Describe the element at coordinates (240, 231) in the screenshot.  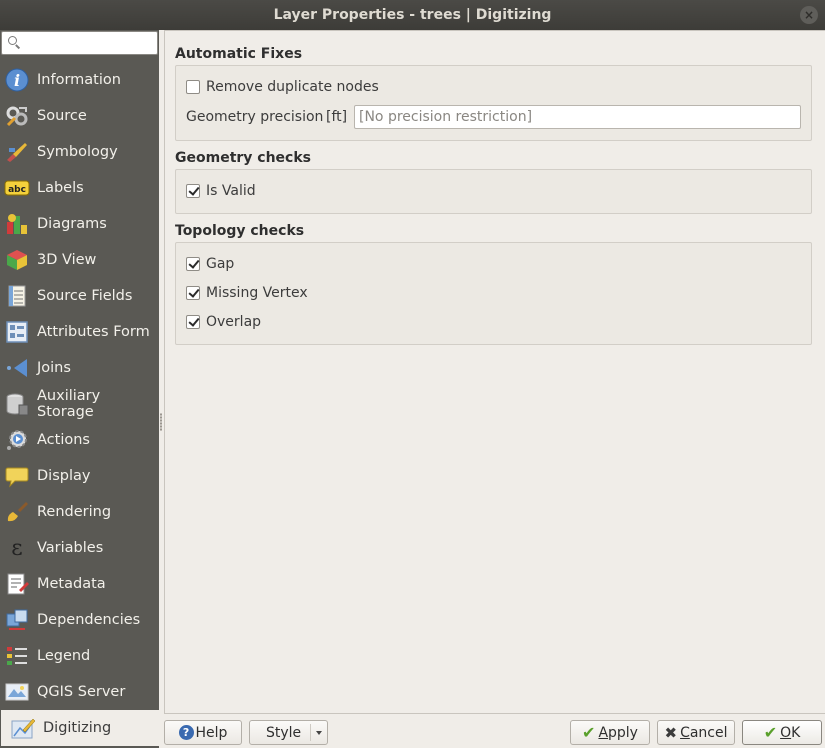
I see `topology-checks-title: Topology checks` at that location.